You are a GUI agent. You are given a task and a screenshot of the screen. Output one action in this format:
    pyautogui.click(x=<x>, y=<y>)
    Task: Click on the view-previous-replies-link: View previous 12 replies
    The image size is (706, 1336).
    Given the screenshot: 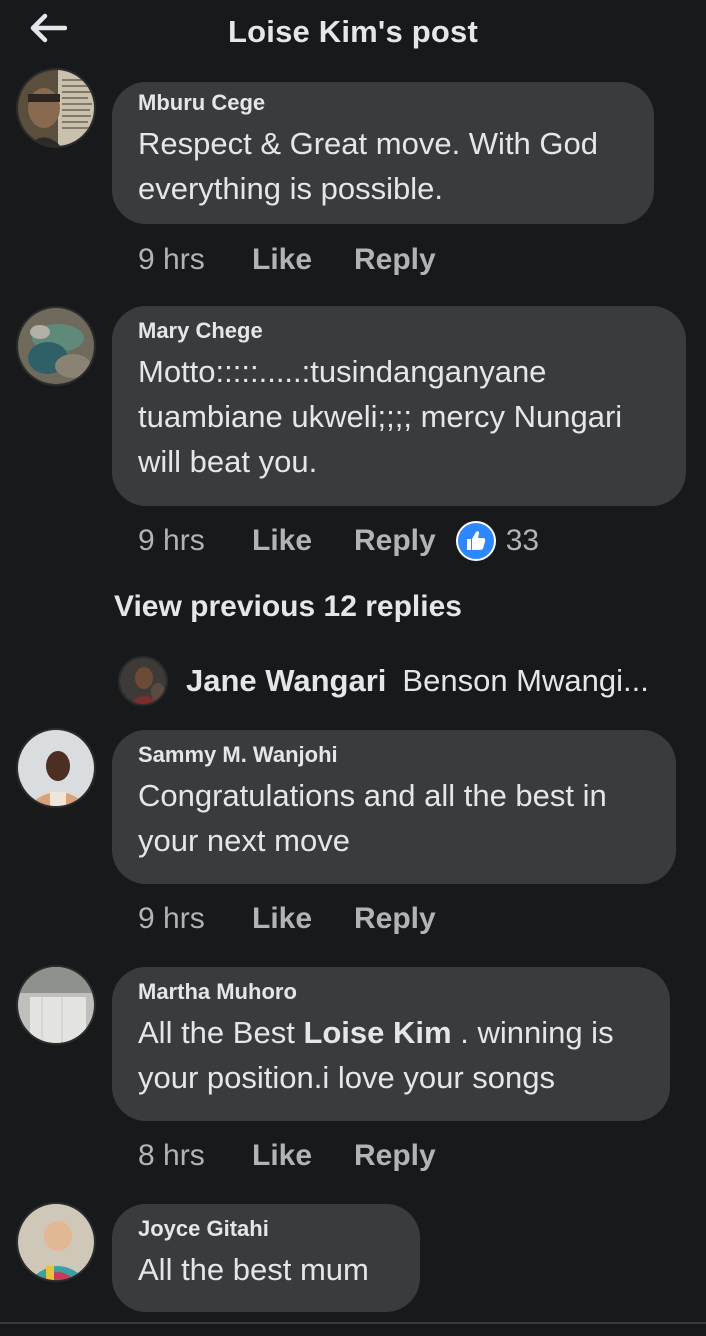 What is the action you would take?
    pyautogui.click(x=288, y=607)
    